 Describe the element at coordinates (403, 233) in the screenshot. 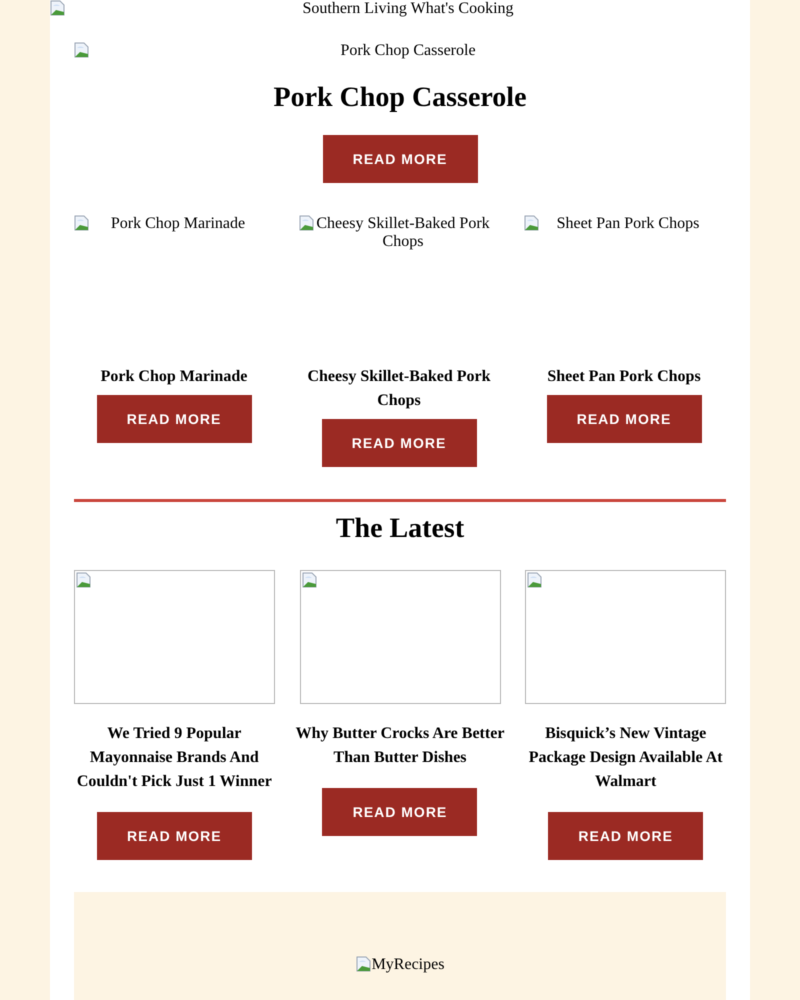

I see `image-alt-text: Cheesy Skillet-Baked Pork Chops` at that location.